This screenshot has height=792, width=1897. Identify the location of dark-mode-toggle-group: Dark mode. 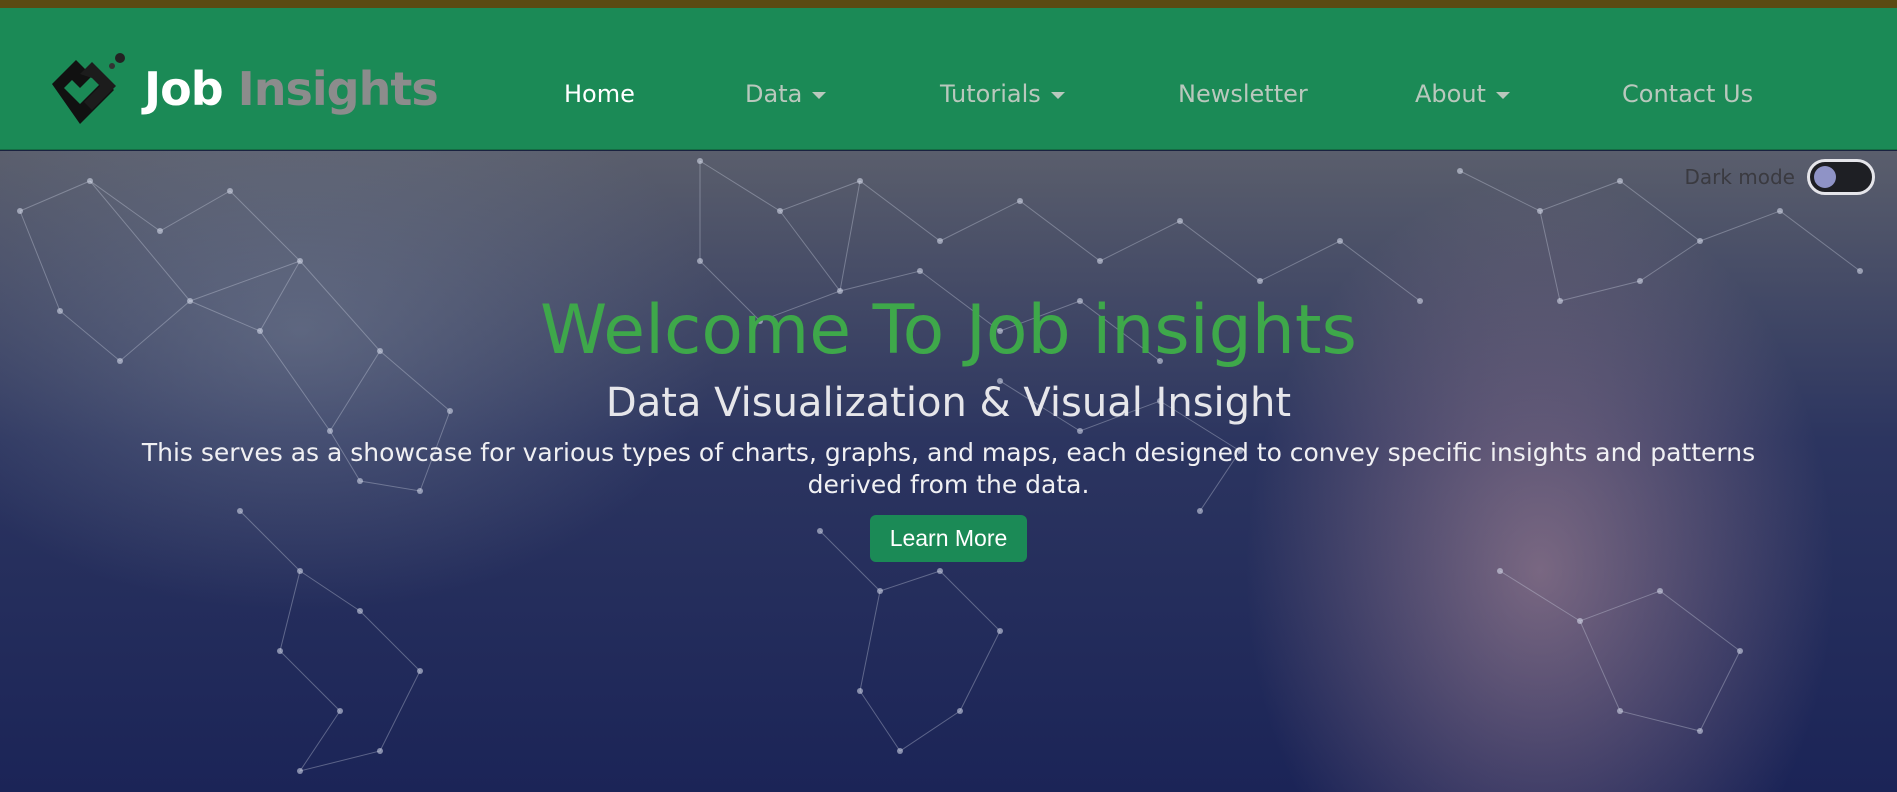
(1779, 177).